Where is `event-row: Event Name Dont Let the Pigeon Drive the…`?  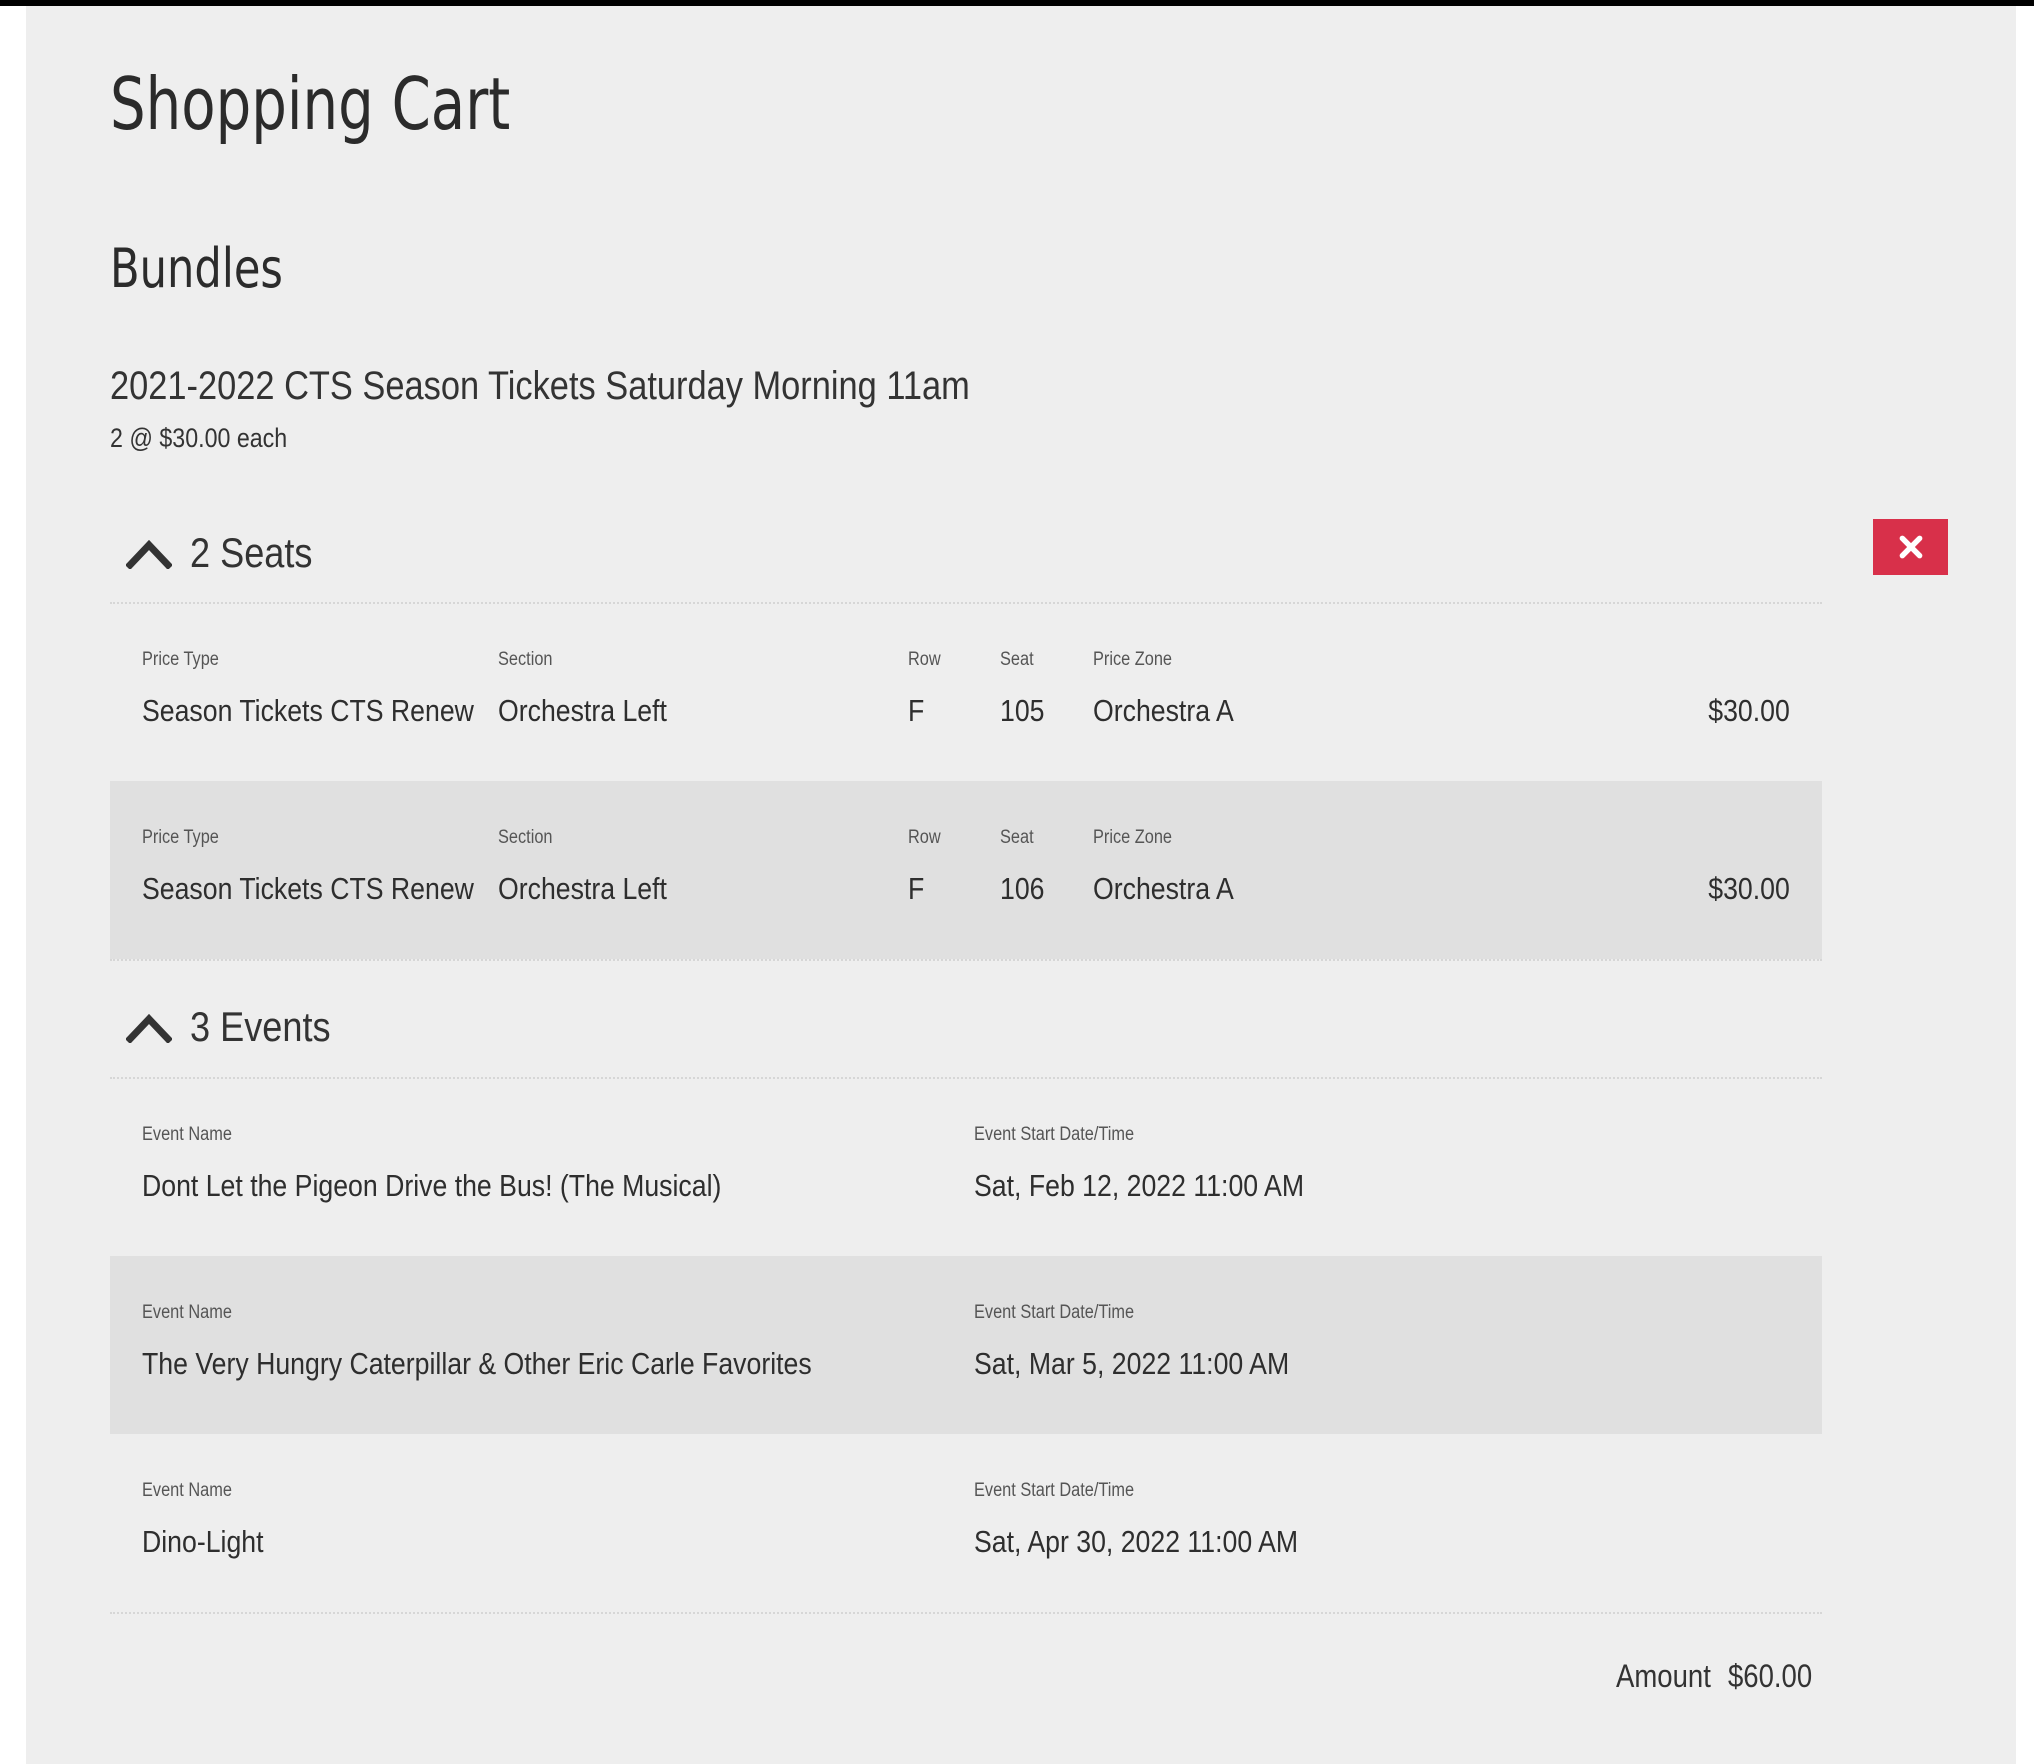
event-row: Event Name Dont Let the Pigeon Drive the… is located at coordinates (966, 1167).